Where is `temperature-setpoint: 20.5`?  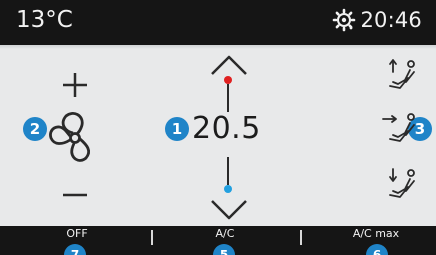 temperature-setpoint: 20.5 is located at coordinates (226, 128).